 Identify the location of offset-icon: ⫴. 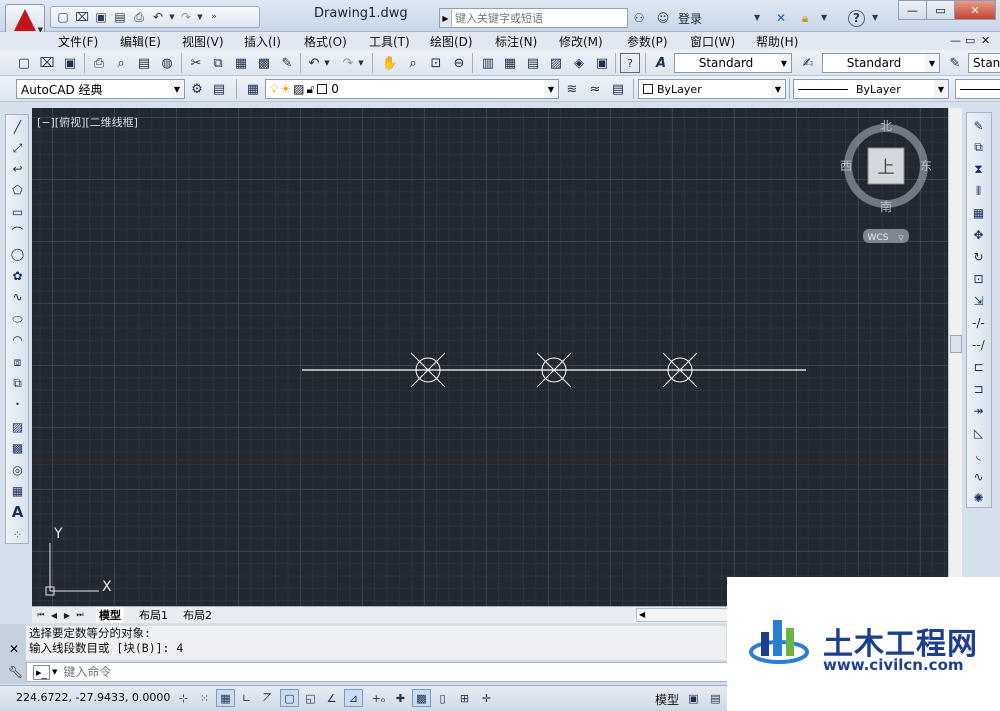
(978, 190).